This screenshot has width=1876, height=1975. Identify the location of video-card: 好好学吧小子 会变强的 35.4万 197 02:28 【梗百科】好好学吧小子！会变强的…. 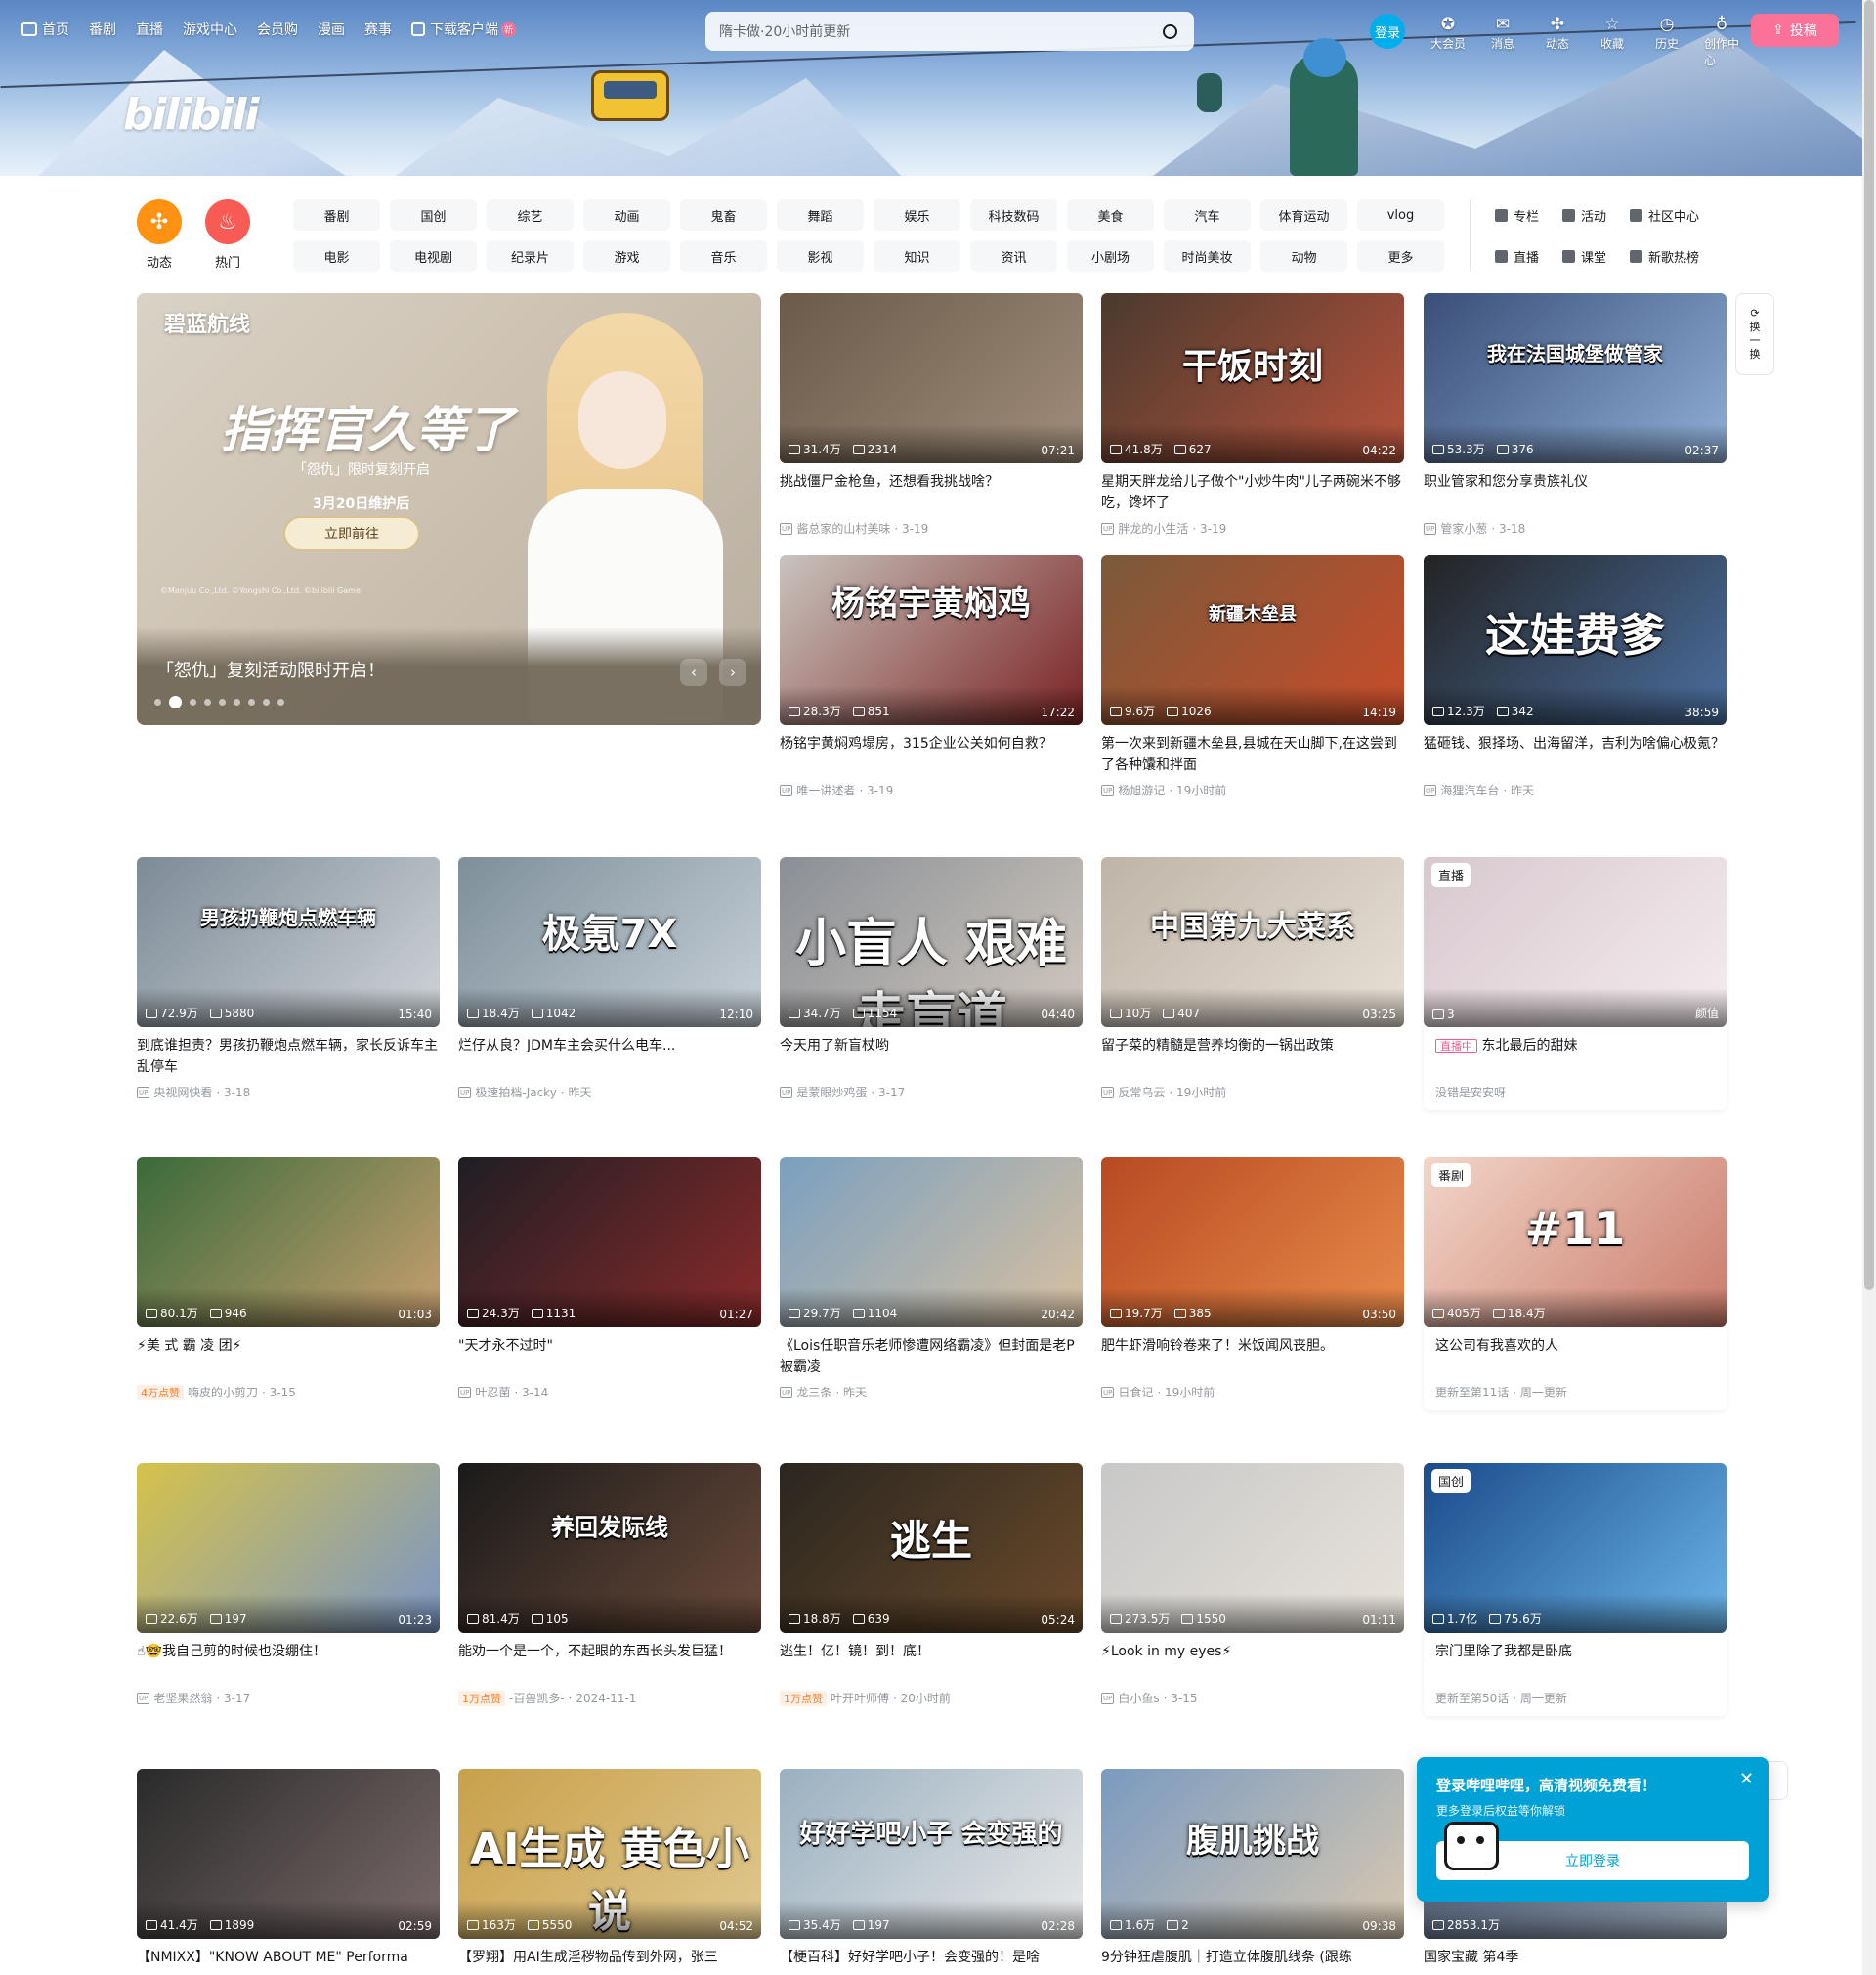
(931, 1872).